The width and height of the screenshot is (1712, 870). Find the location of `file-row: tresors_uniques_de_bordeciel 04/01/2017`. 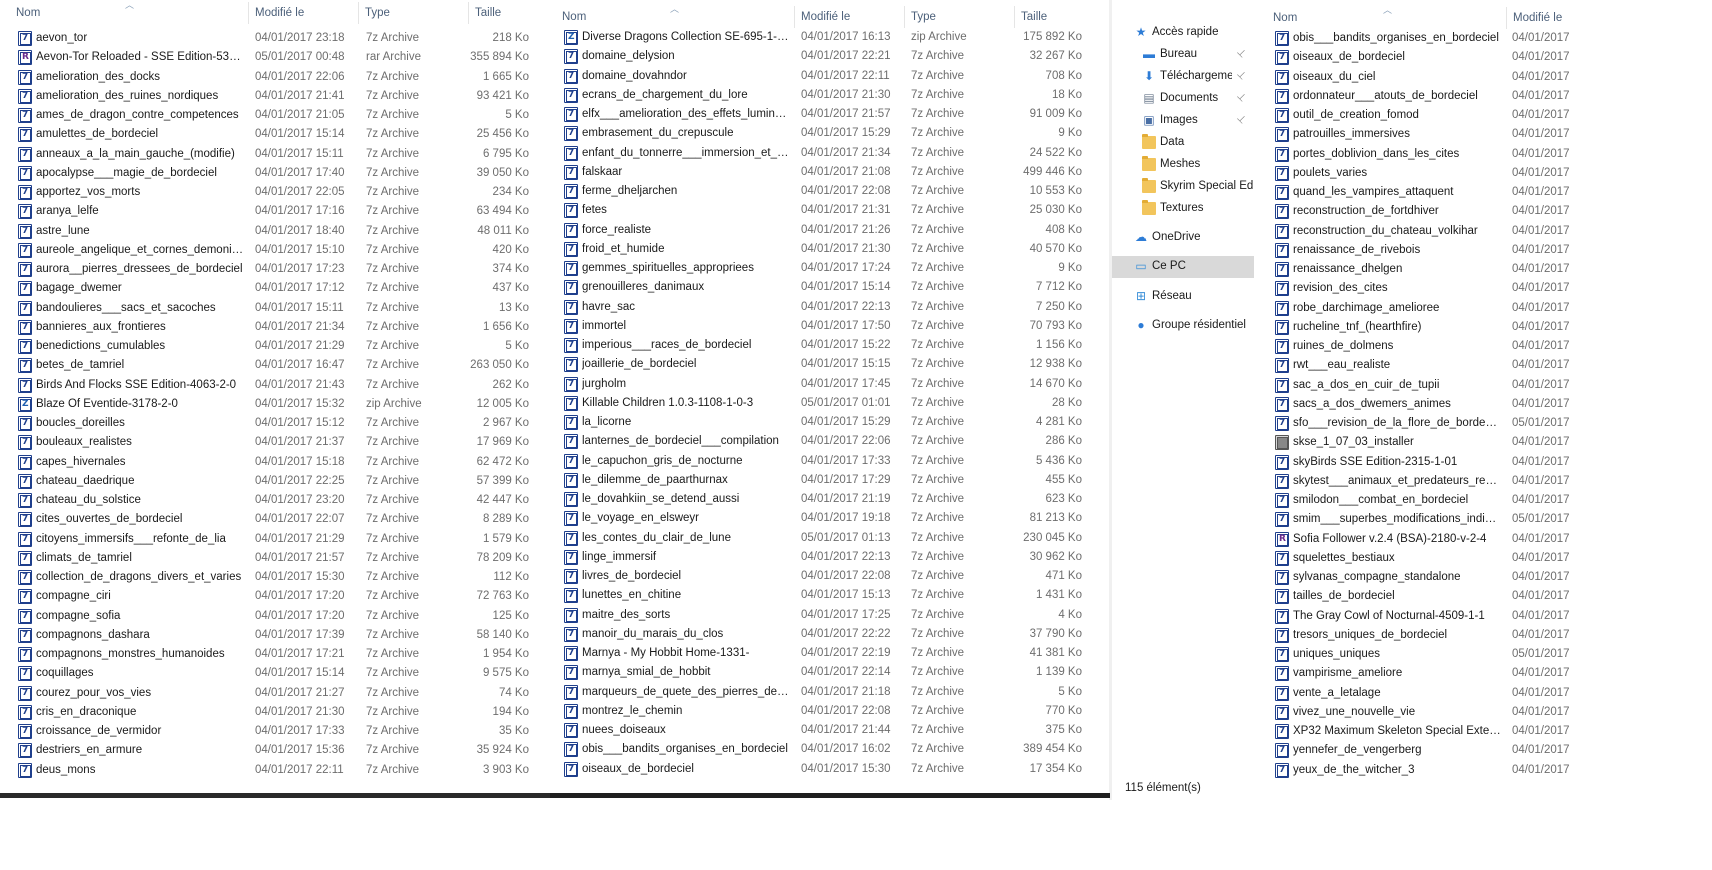

file-row: tresors_uniques_de_bordeciel 04/01/2017 is located at coordinates (1487, 635).